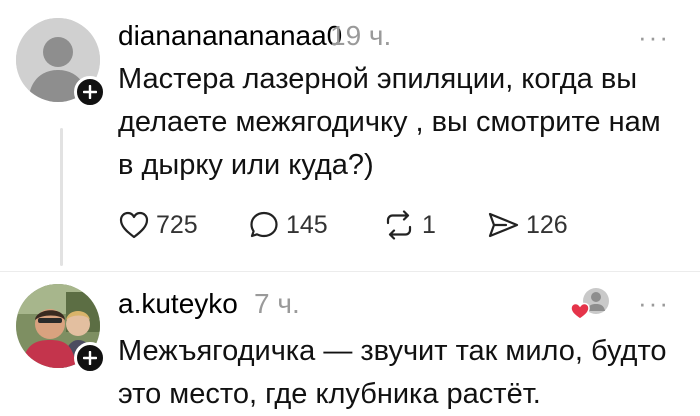 The image size is (700, 416). Describe the element at coordinates (307, 224) in the screenshot. I see `reply-count: 145` at that location.